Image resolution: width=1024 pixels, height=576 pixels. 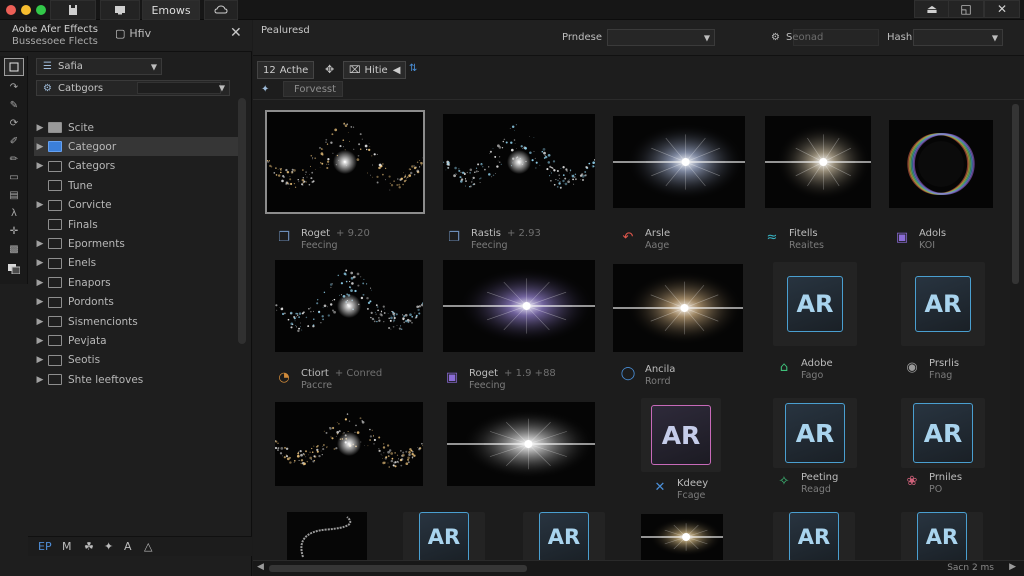 What do you see at coordinates (136, 185) in the screenshot?
I see `tree-item: Tune` at bounding box center [136, 185].